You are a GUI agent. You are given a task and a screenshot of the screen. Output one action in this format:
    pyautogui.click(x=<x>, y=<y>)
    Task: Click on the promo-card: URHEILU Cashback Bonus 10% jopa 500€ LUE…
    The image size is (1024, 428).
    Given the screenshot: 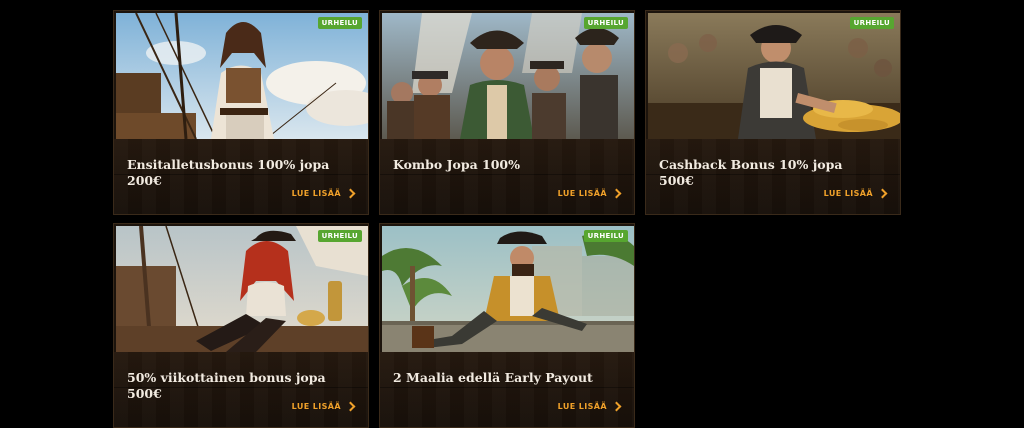 What is the action you would take?
    pyautogui.click(x=773, y=112)
    